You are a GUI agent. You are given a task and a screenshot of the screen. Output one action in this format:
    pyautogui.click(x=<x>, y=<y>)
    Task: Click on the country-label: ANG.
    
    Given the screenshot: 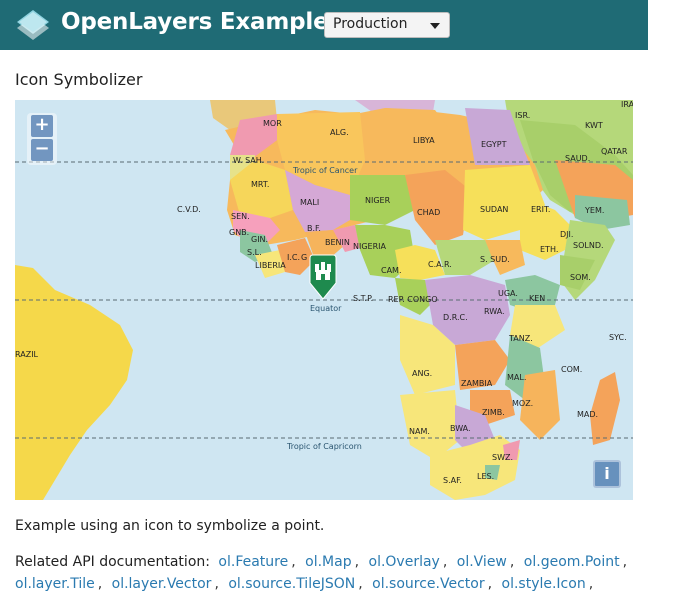 What is the action you would take?
    pyautogui.click(x=422, y=373)
    